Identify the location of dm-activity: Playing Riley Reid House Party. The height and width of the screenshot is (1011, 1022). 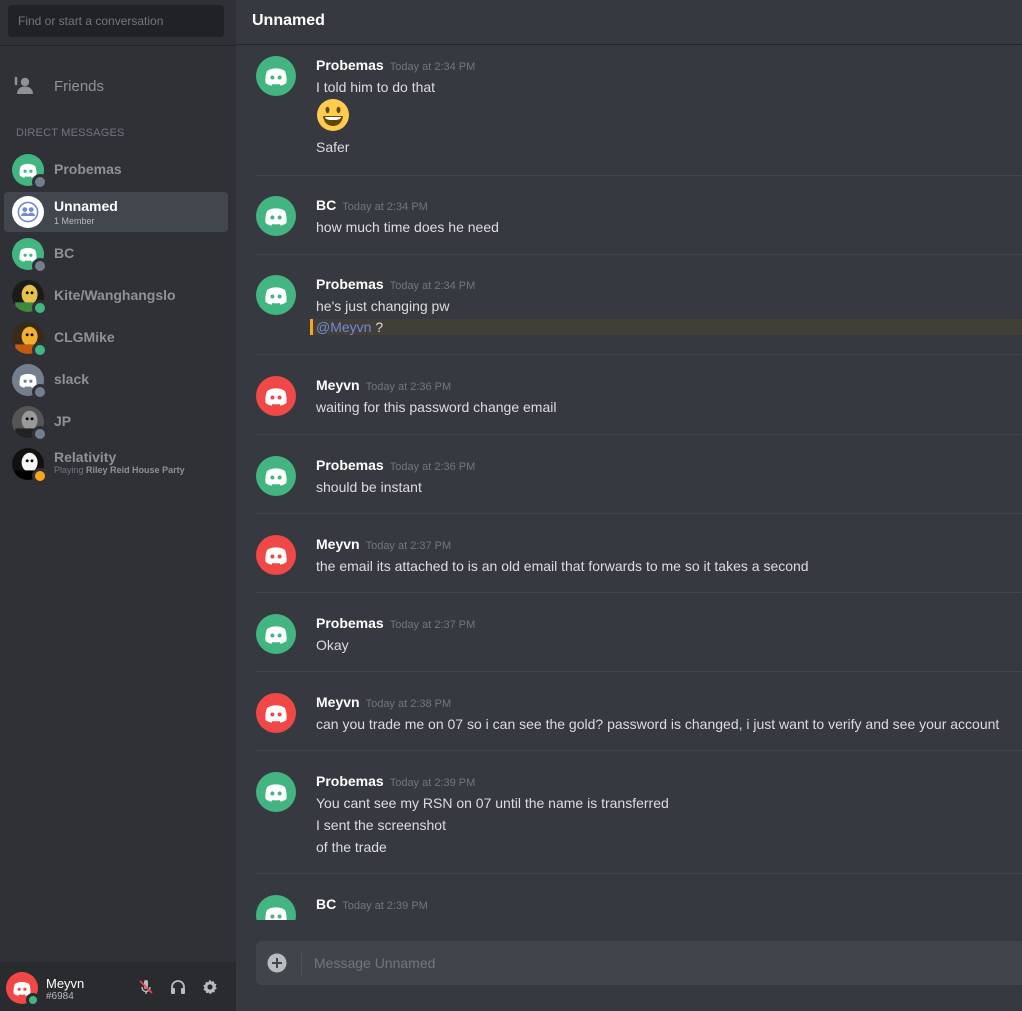
(119, 470).